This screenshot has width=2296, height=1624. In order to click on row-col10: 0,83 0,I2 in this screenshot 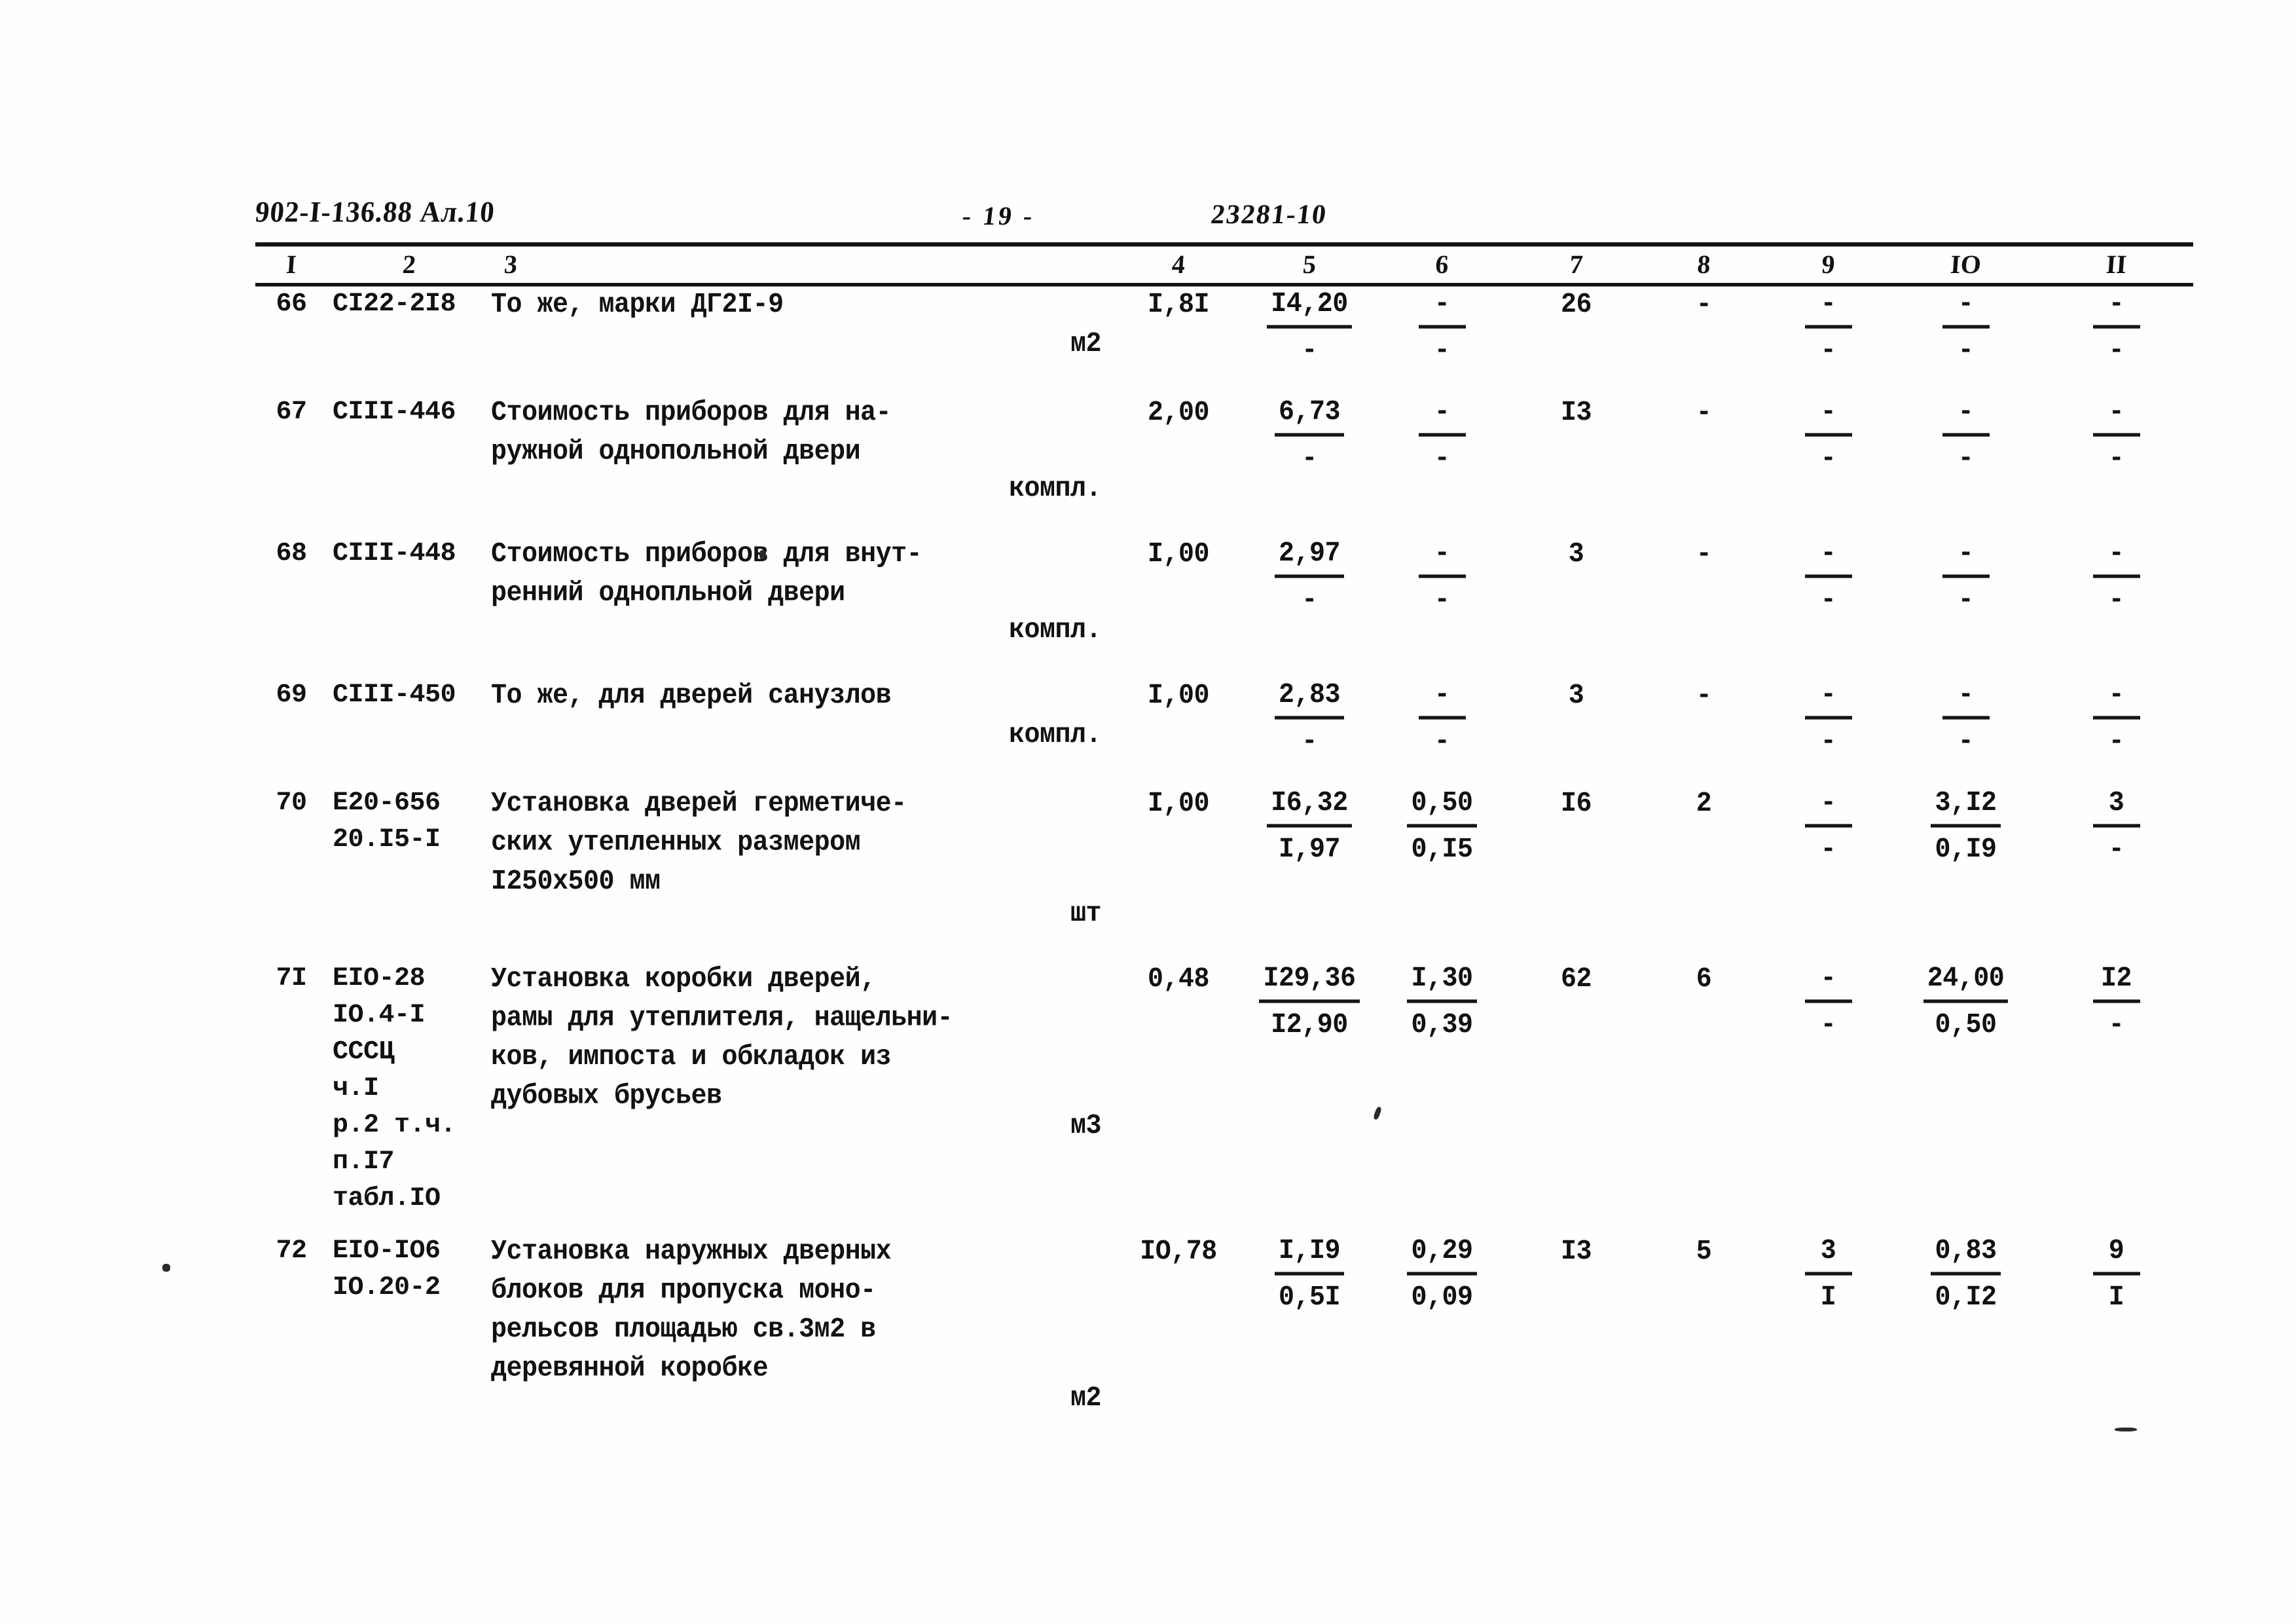, I will do `click(1965, 1324)`.